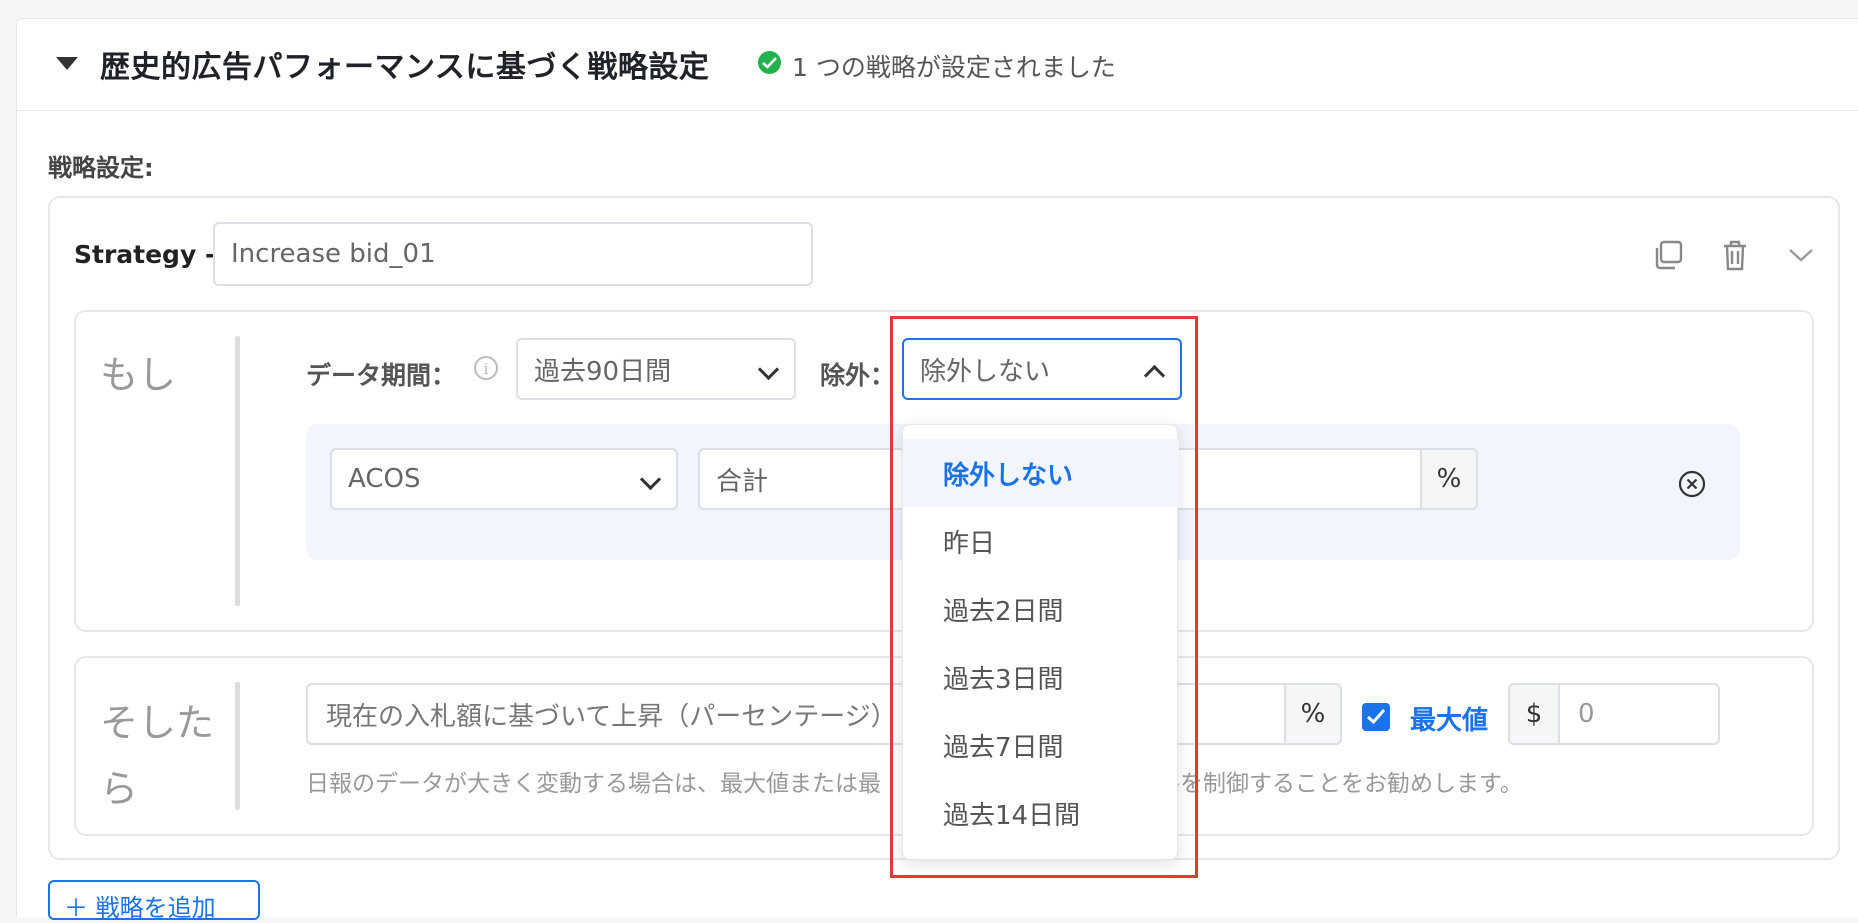  Describe the element at coordinates (1376, 717) in the screenshot. I see `max-value-checkbox` at that location.